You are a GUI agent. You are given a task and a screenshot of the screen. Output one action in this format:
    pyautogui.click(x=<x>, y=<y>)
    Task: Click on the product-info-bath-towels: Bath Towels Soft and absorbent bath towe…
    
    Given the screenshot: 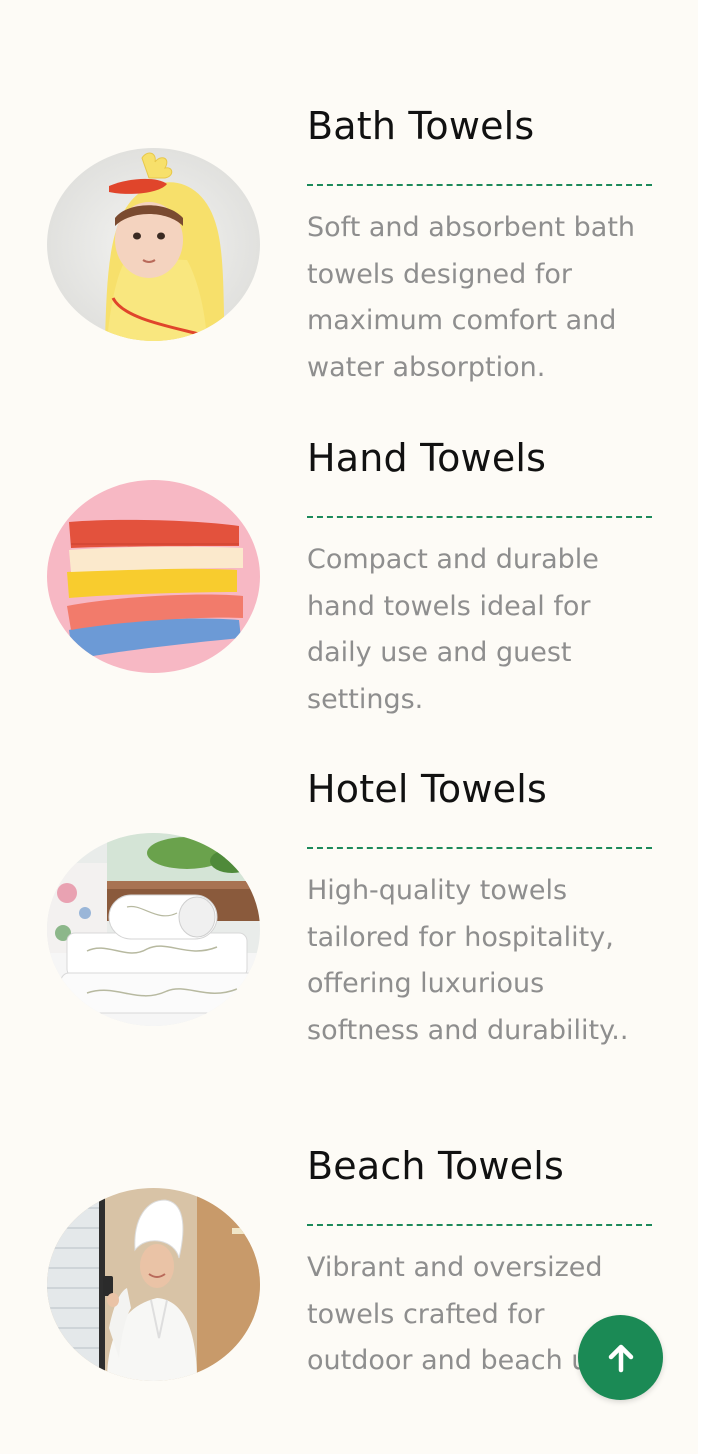 What is the action you would take?
    pyautogui.click(x=479, y=248)
    